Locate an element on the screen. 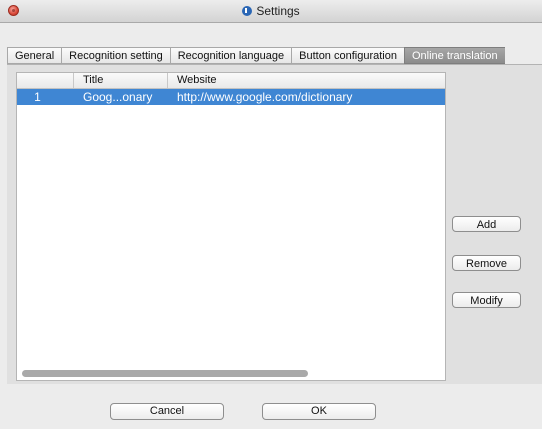  add-button: Add is located at coordinates (486, 224).